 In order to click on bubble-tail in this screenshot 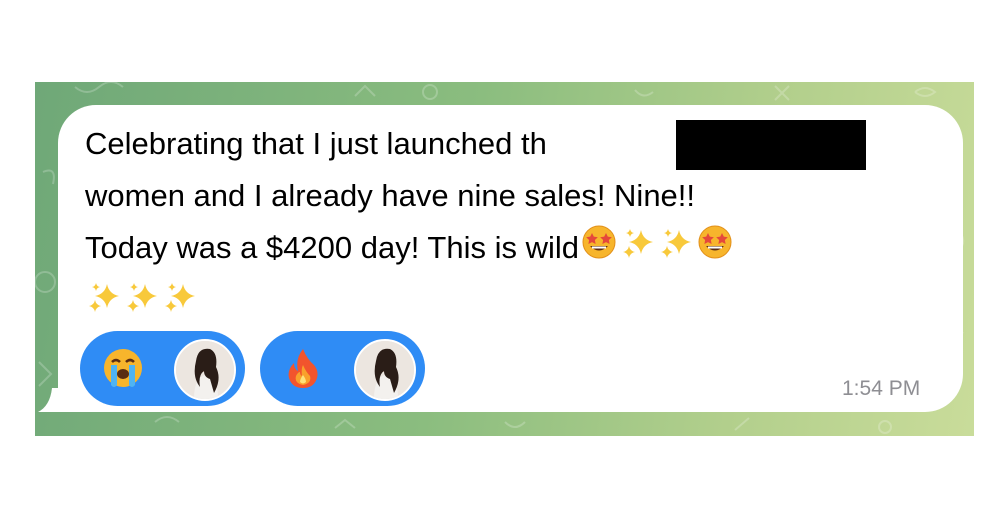, I will do `click(49, 400)`.